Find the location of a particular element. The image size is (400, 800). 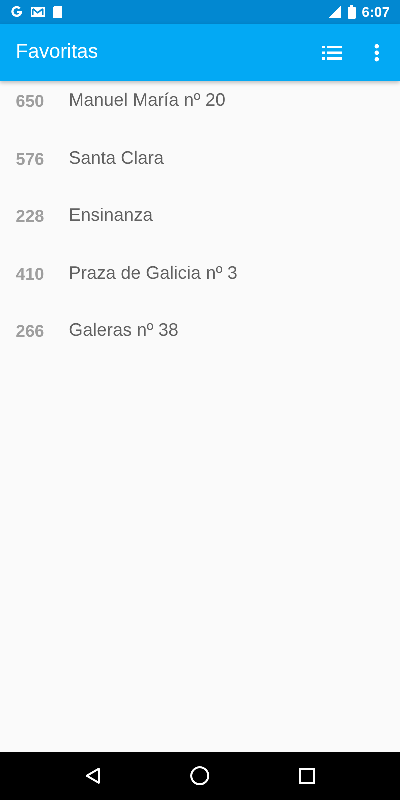

screen-title: Favoritas is located at coordinates (57, 52).